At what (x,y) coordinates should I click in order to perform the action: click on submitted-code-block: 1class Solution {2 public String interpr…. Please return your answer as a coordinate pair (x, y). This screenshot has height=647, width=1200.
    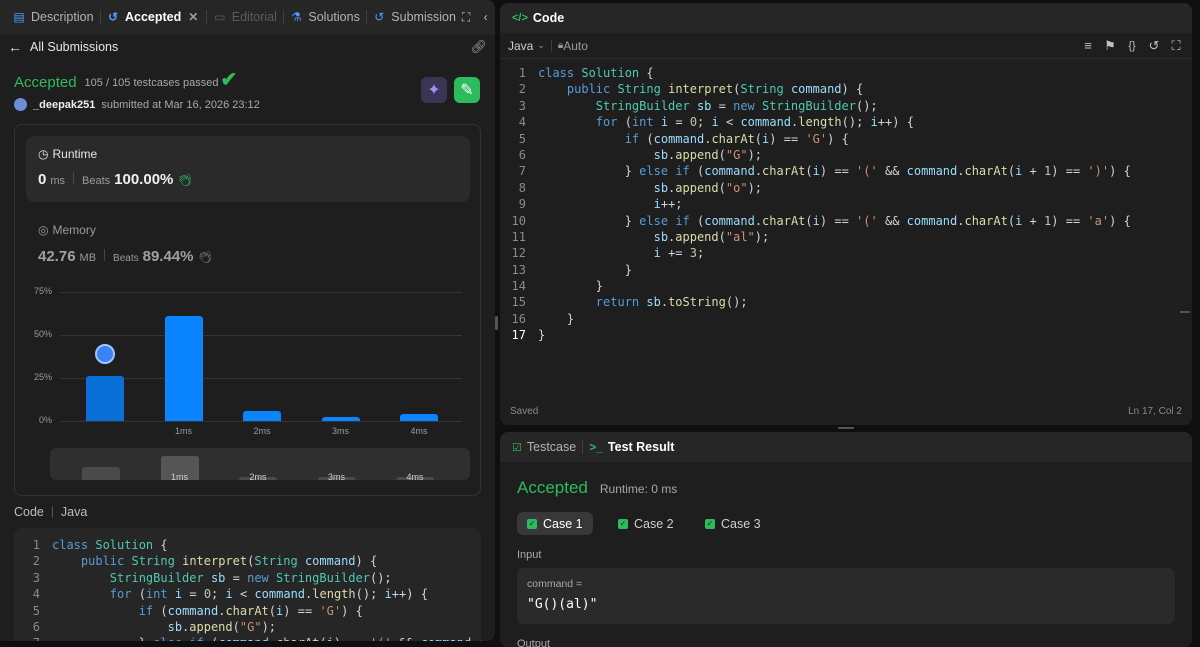
    Looking at the image, I should click on (247, 584).